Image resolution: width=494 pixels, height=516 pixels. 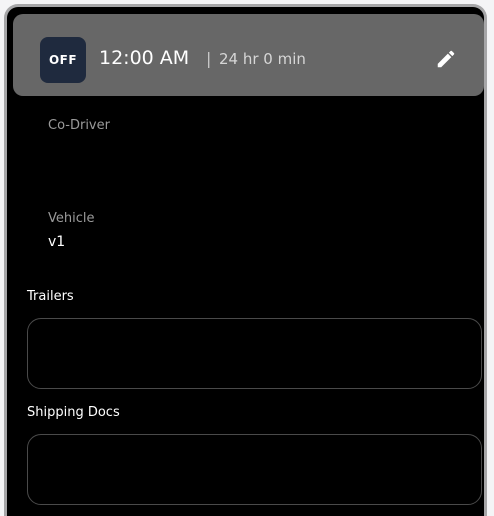 I want to click on shipping-docs-field, so click(x=254, y=469).